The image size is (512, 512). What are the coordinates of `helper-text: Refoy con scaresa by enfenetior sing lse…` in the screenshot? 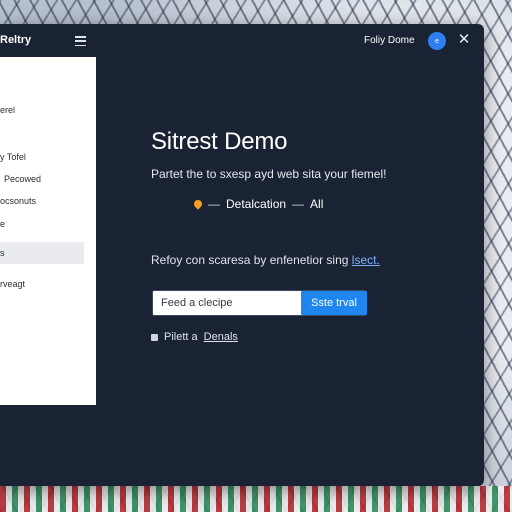 It's located at (265, 260).